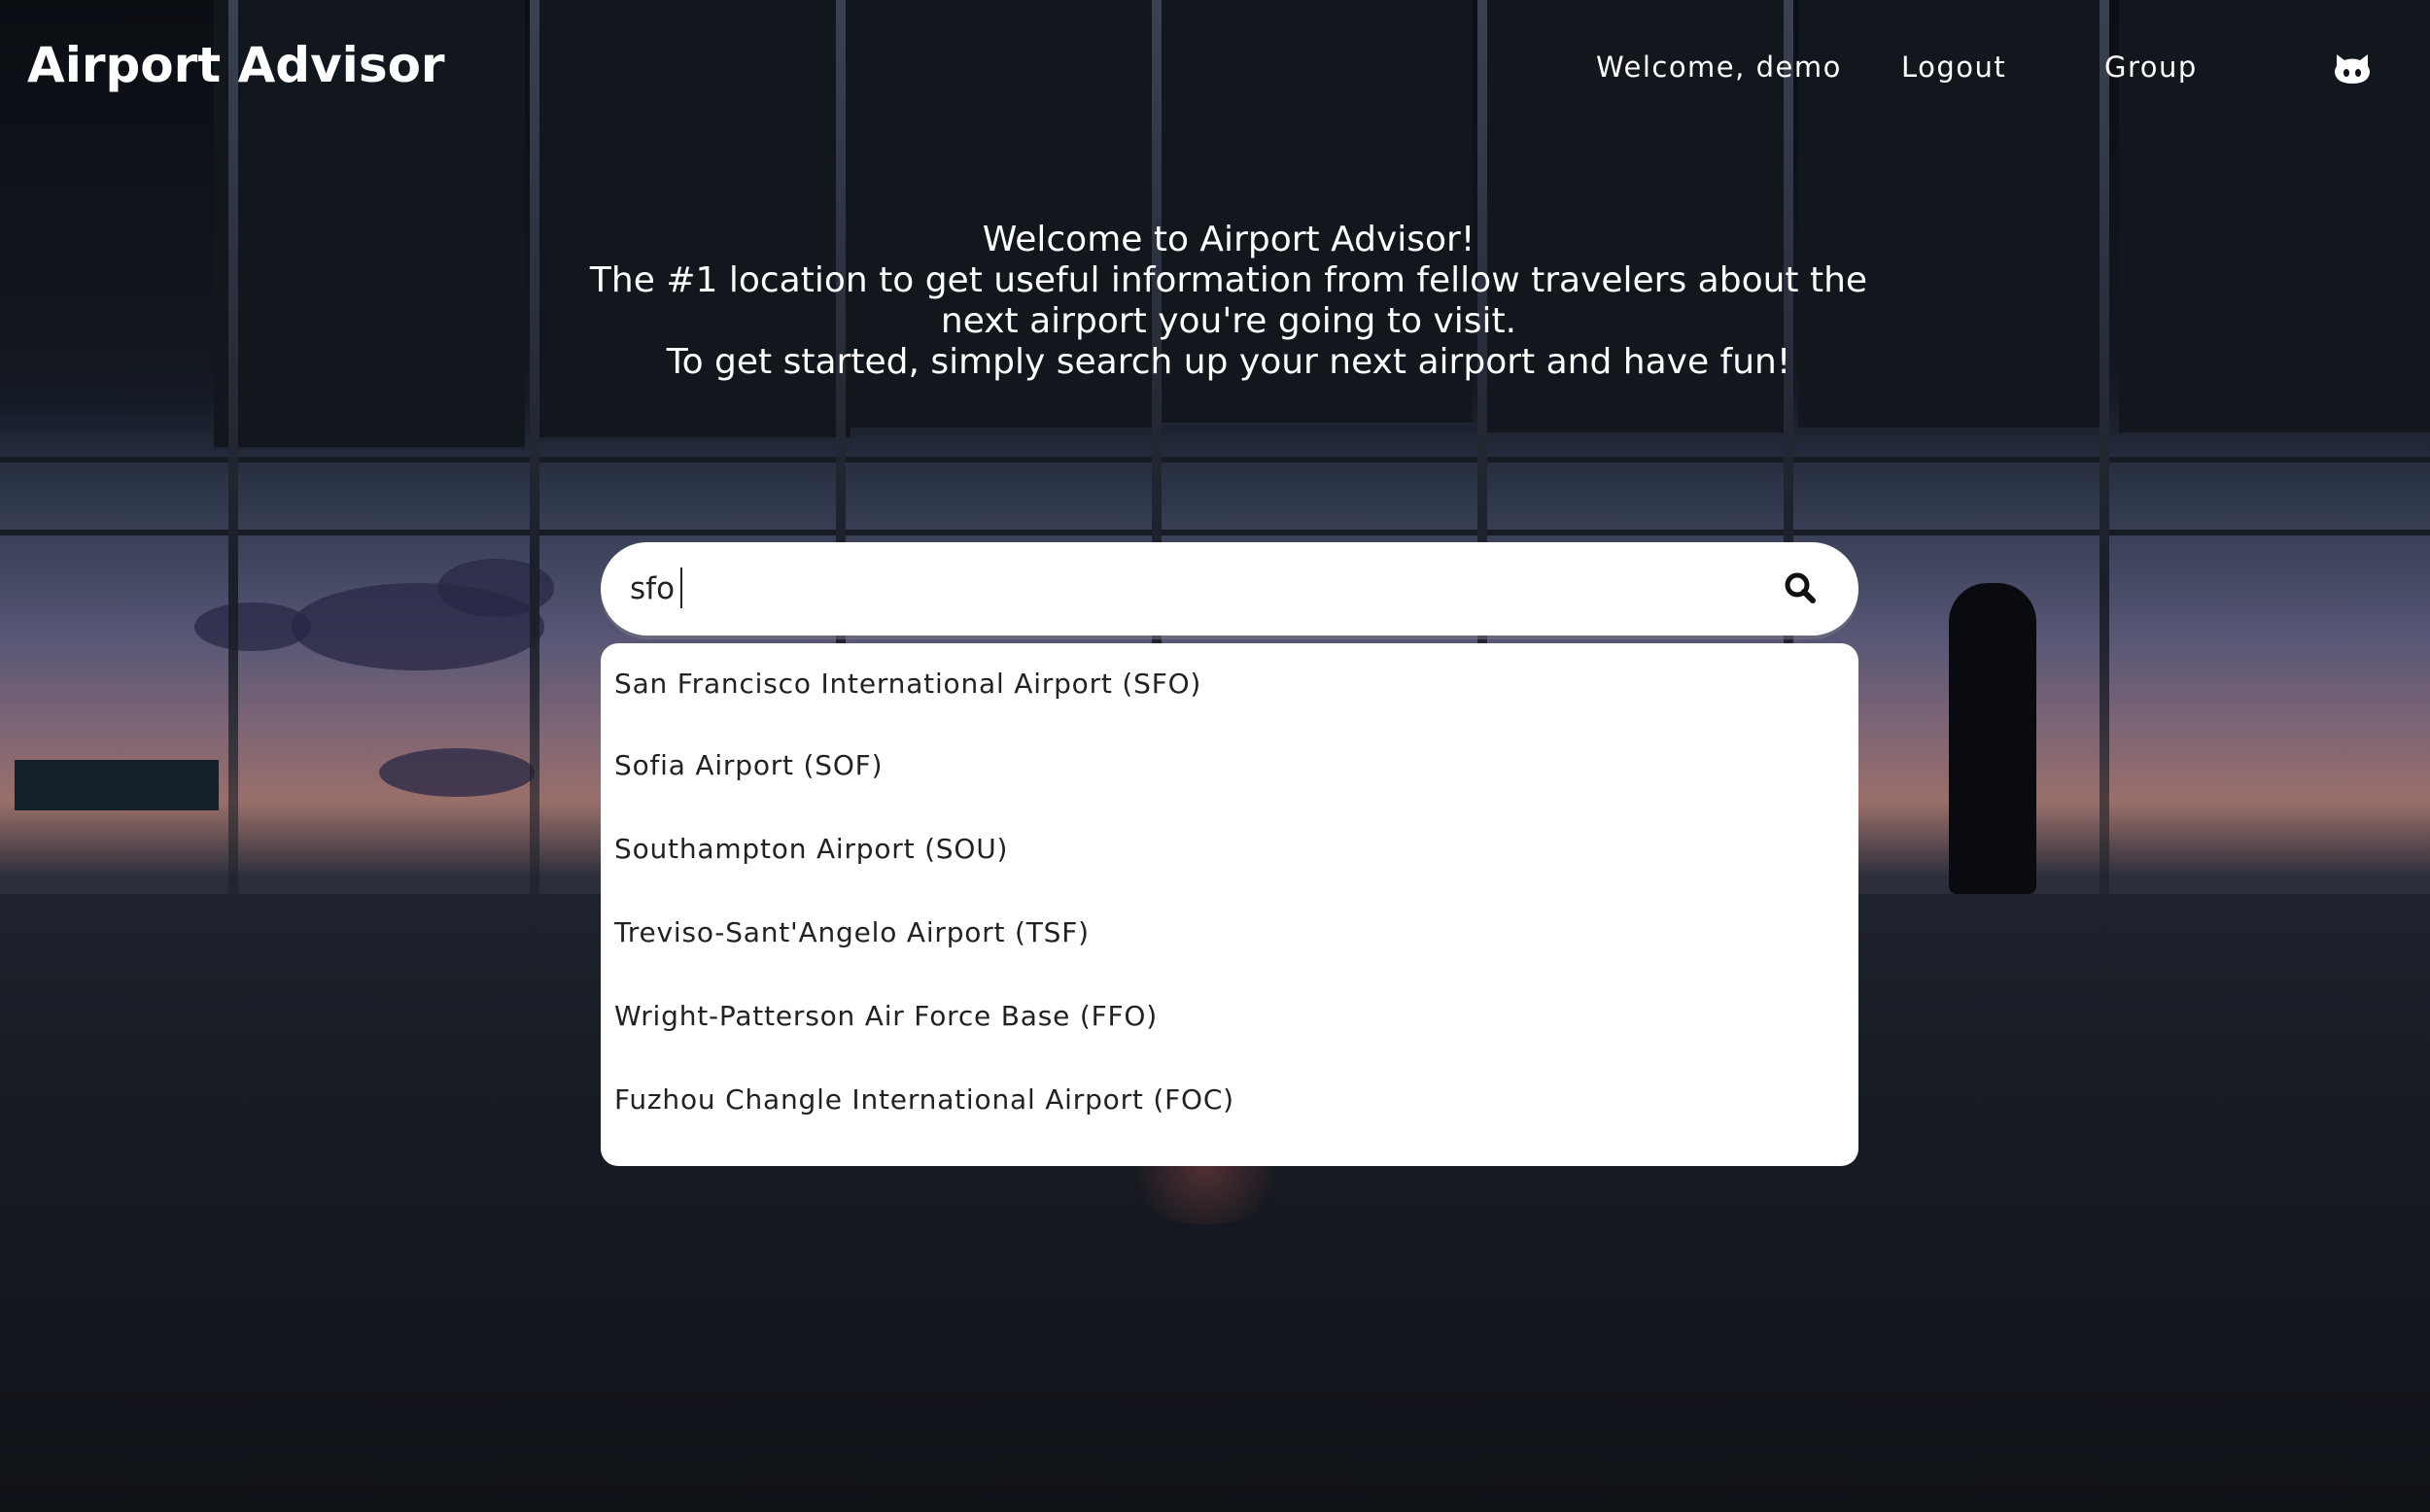  What do you see at coordinates (457, 772) in the screenshot?
I see `cloud` at bounding box center [457, 772].